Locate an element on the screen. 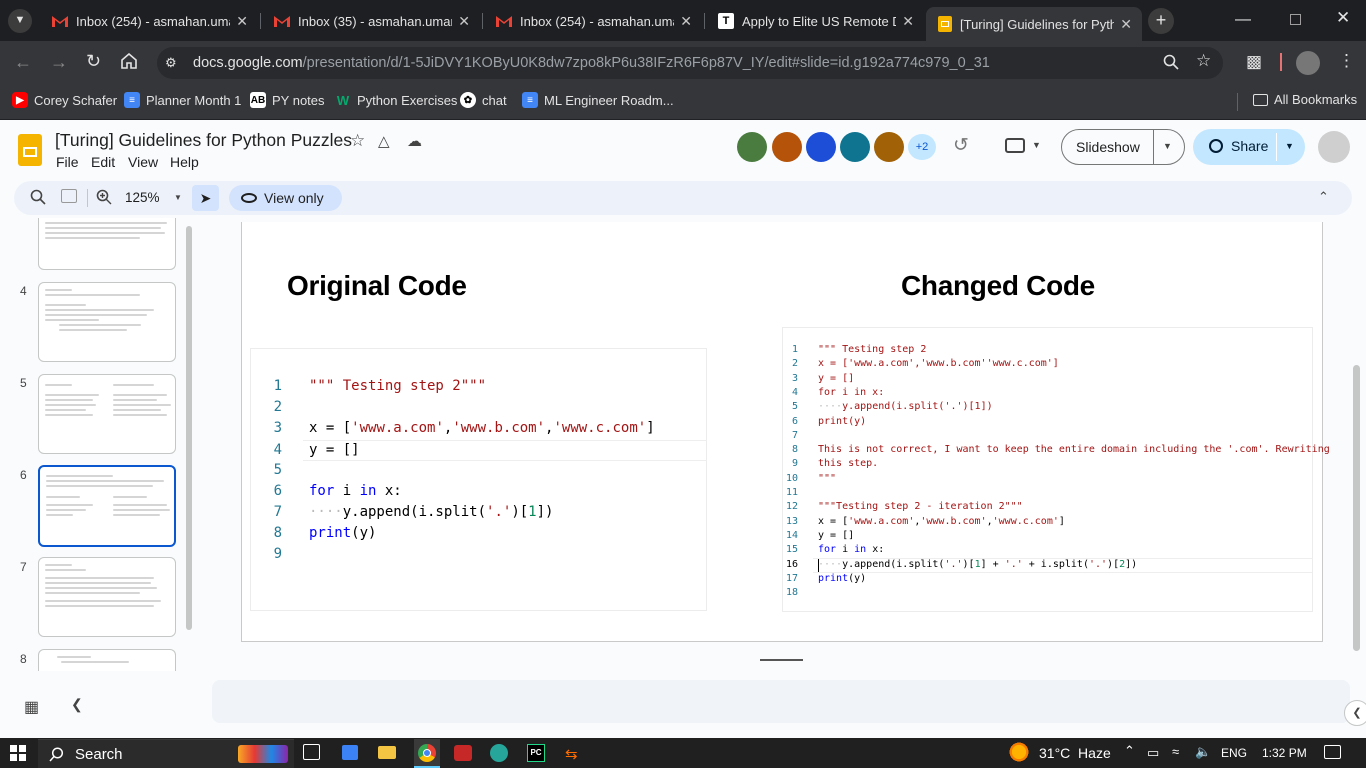 This screenshot has width=1366, height=768. close-window-icon: ✕ is located at coordinates (1343, 18).